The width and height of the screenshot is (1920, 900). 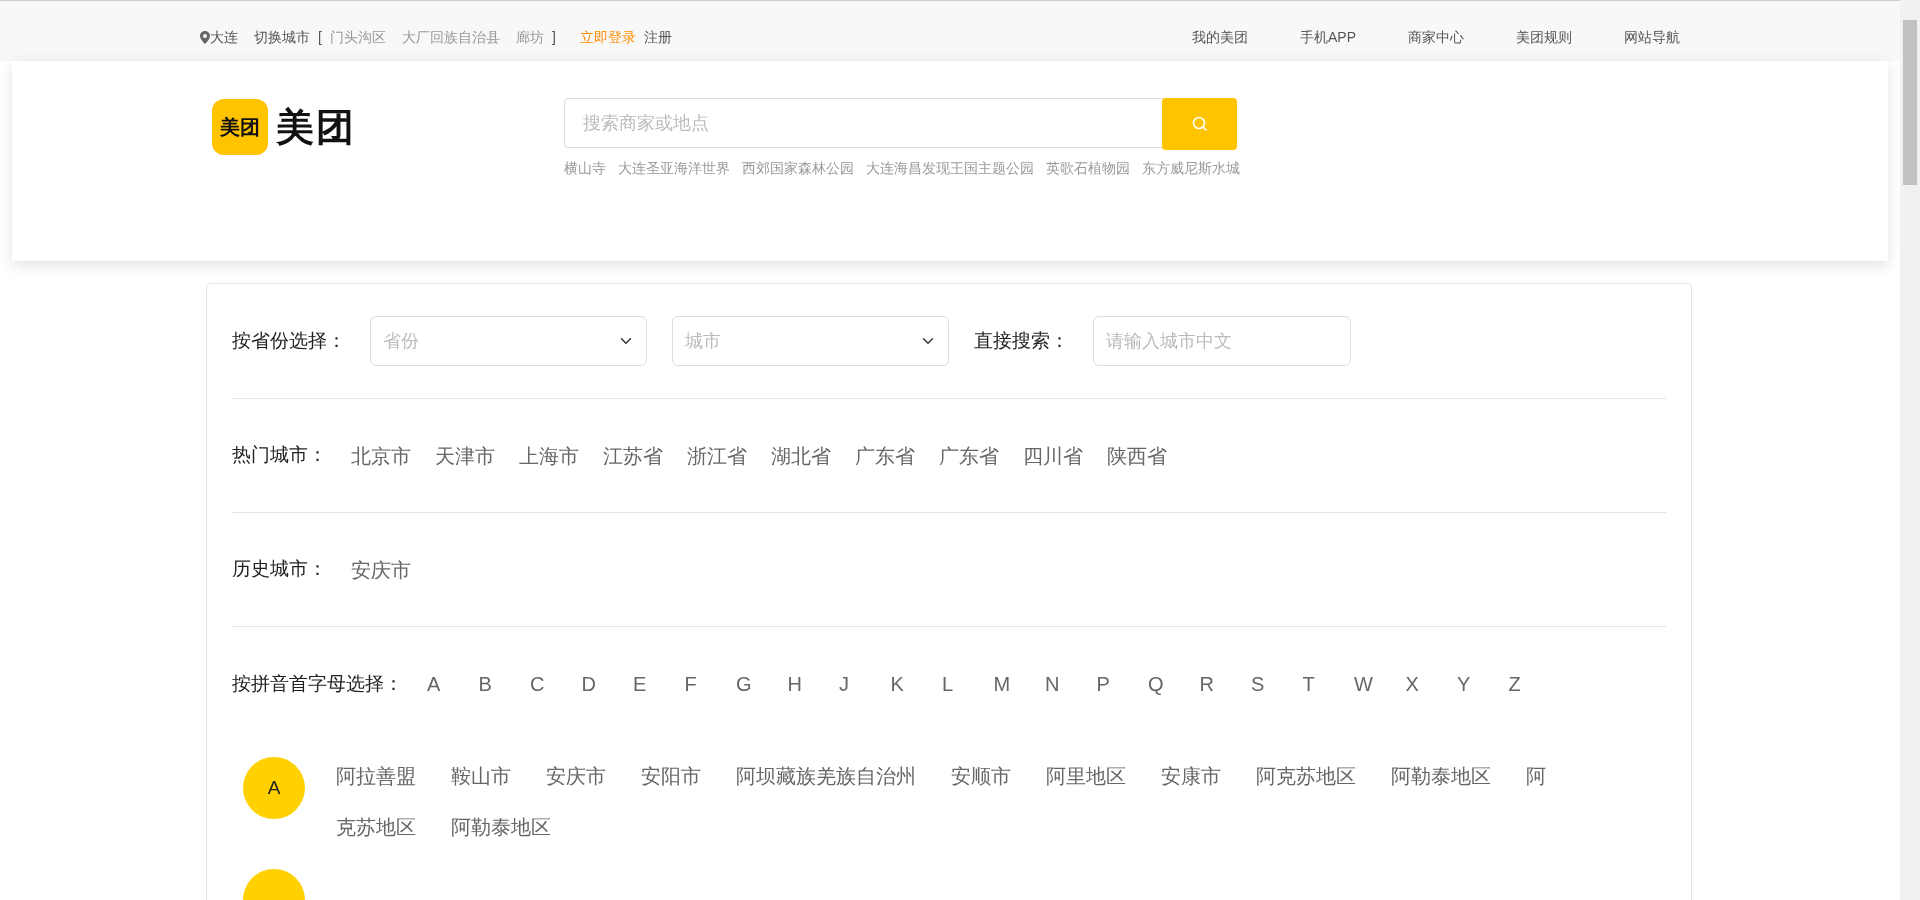 What do you see at coordinates (279, 455) in the screenshot?
I see `filter-label: 热门城市：` at bounding box center [279, 455].